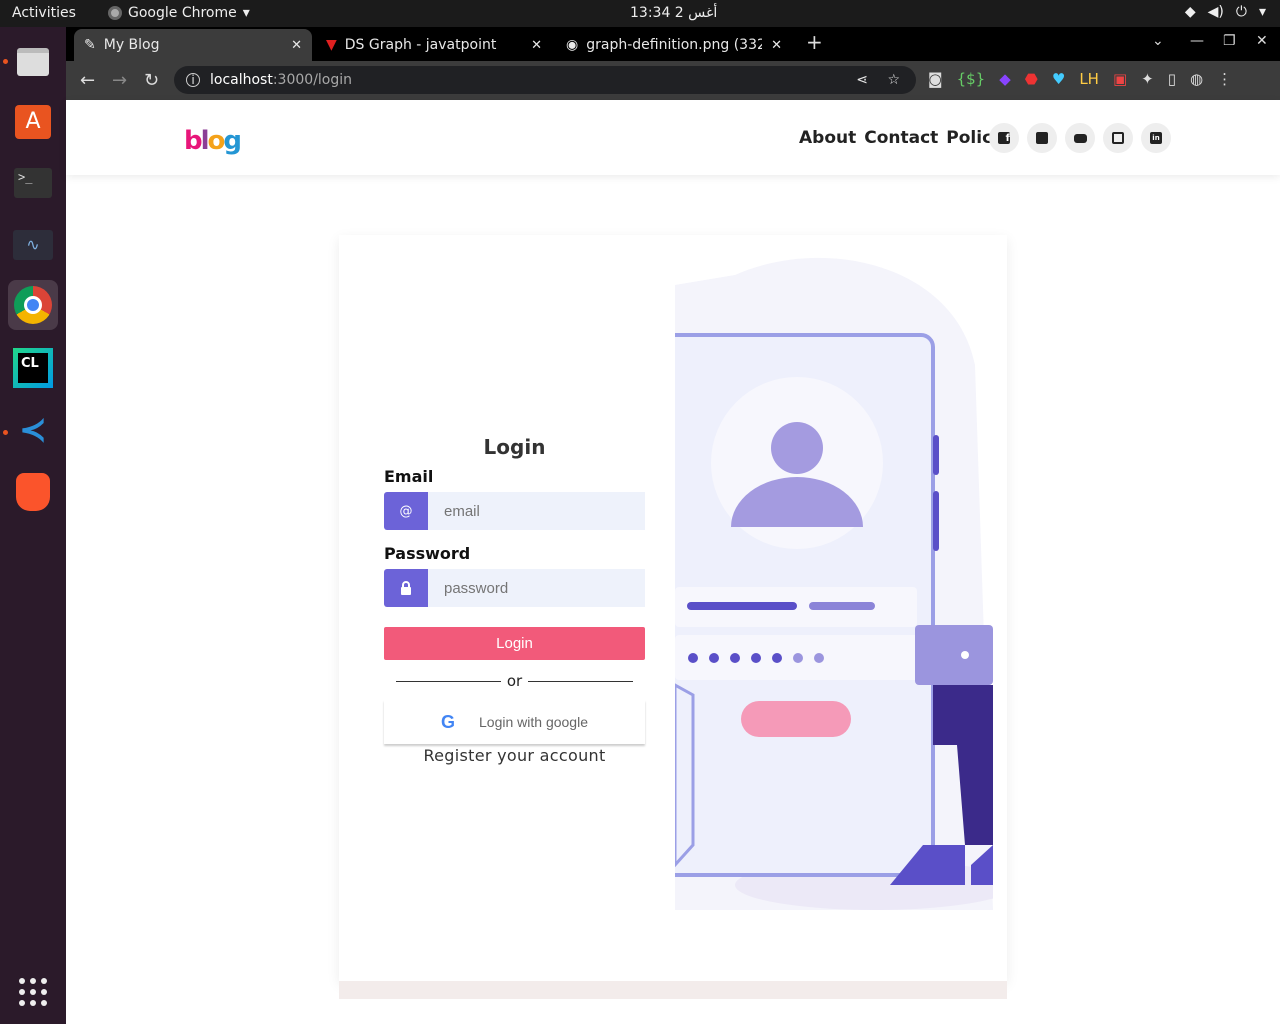 The width and height of the screenshot is (1280, 1024). What do you see at coordinates (1004, 138) in the screenshot?
I see `facebook-icon: f` at bounding box center [1004, 138].